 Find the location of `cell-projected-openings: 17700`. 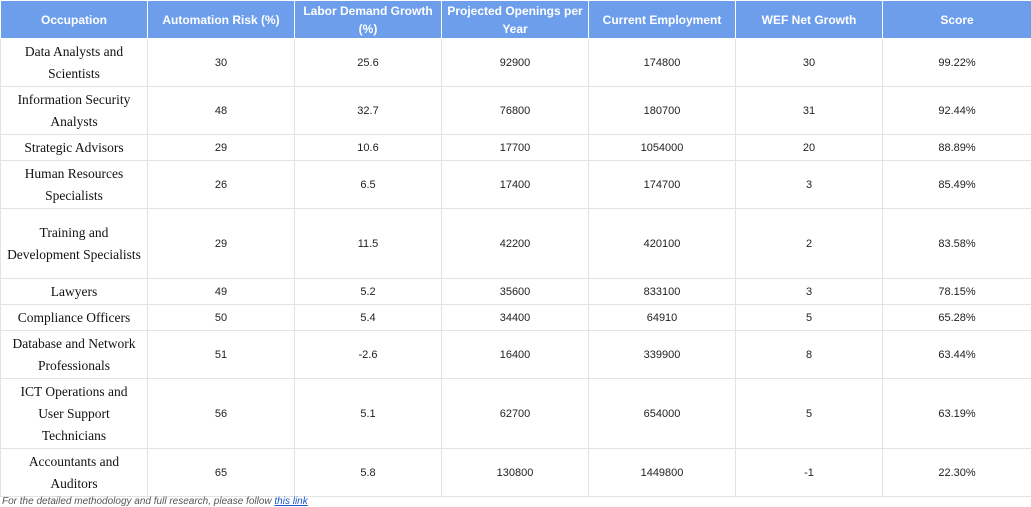

cell-projected-openings: 17700 is located at coordinates (515, 148).